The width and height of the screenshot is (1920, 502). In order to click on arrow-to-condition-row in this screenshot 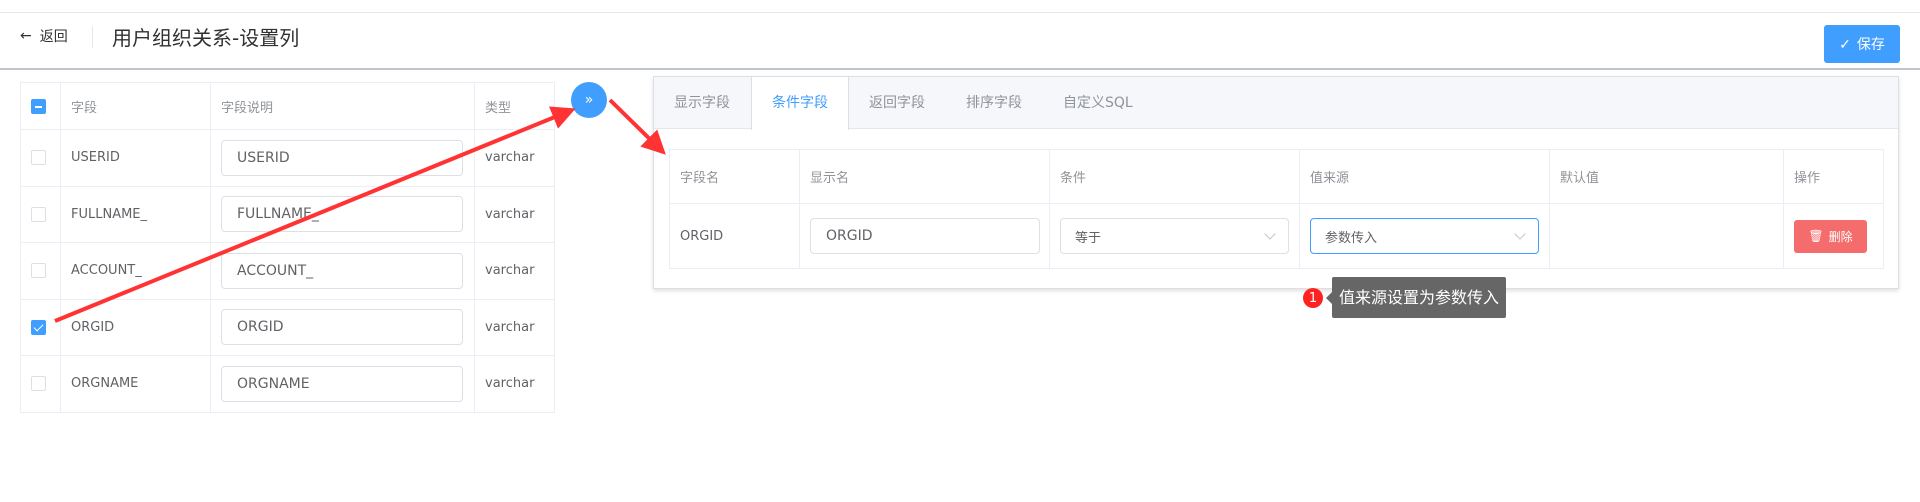, I will do `click(637, 126)`.